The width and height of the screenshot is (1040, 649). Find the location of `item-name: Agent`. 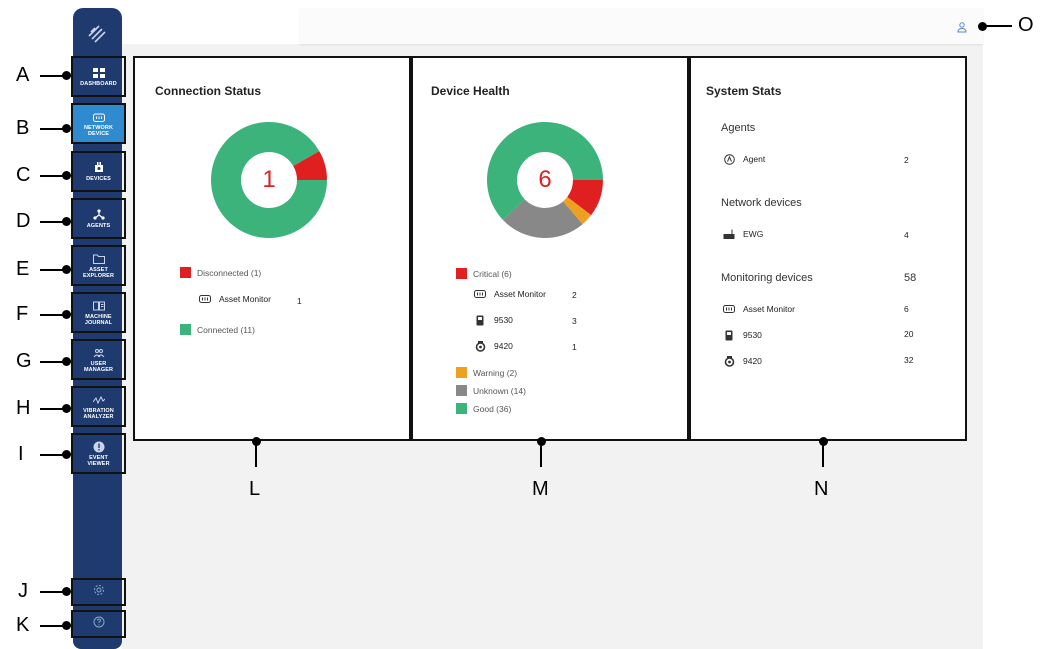

item-name: Agent is located at coordinates (754, 159).